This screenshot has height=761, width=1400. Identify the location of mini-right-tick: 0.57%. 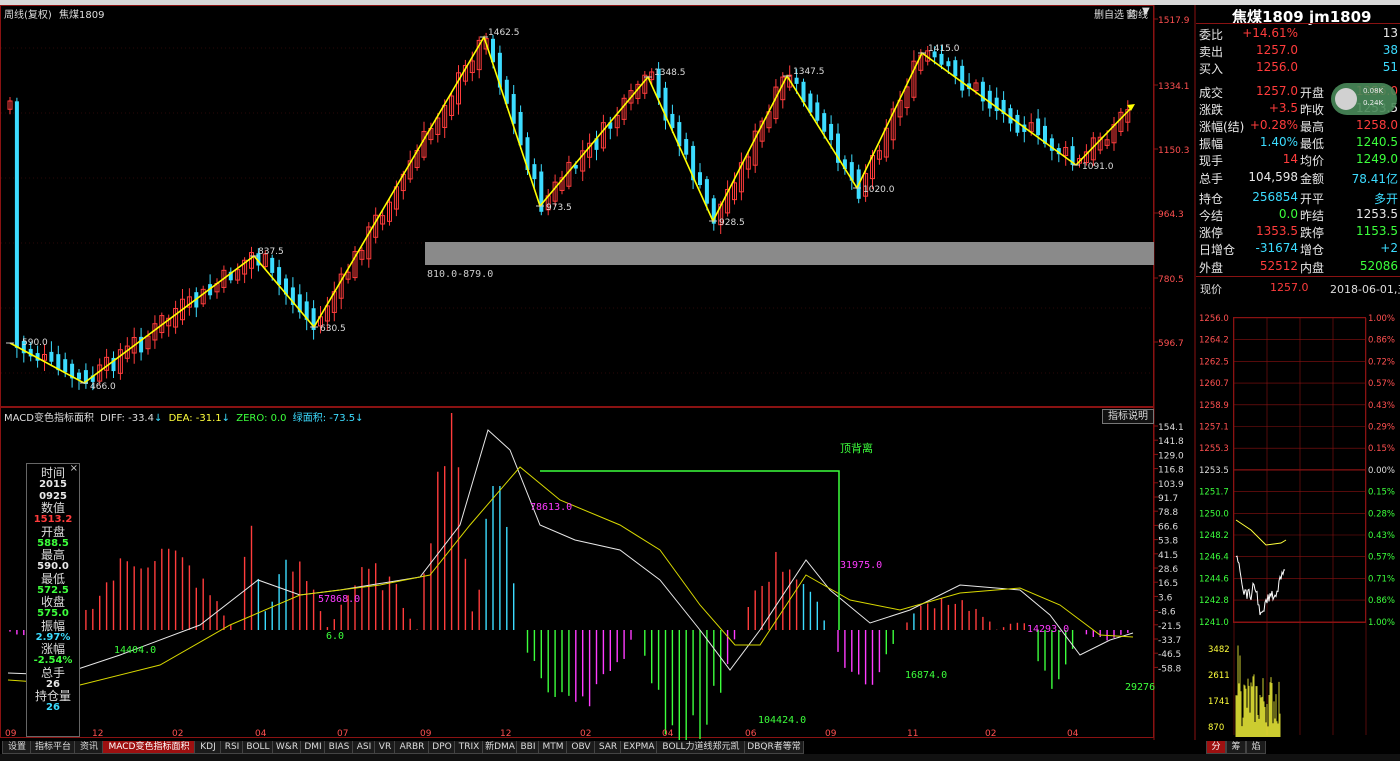
(1381, 558).